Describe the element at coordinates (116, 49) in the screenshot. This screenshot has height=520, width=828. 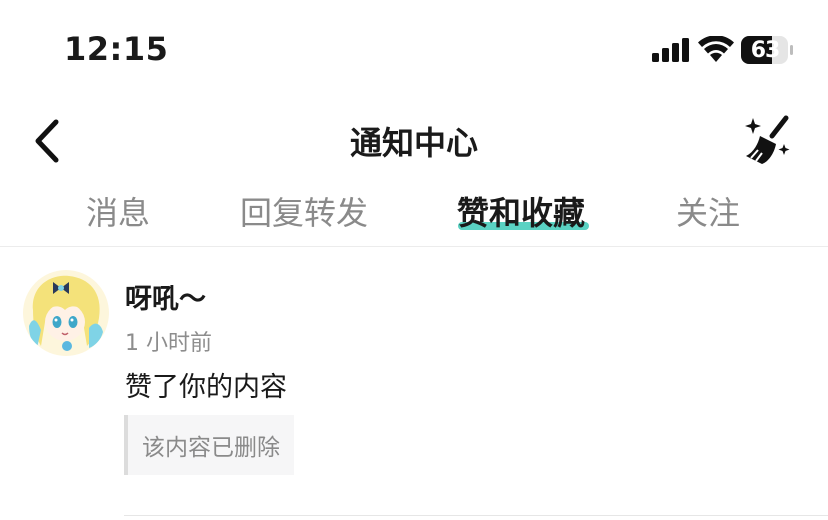
I see `status-time: 12:15` at that location.